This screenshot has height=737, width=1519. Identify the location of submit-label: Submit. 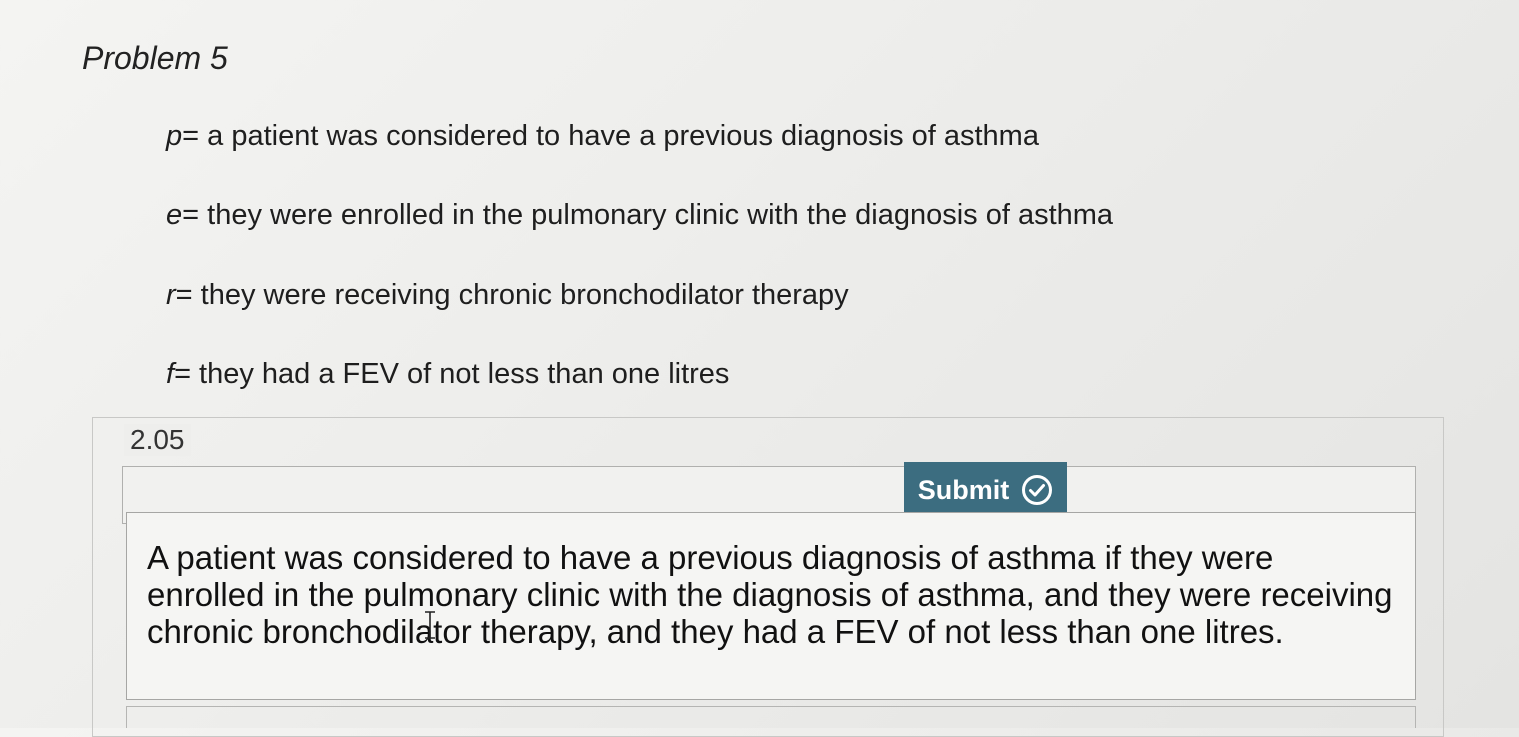
(963, 489).